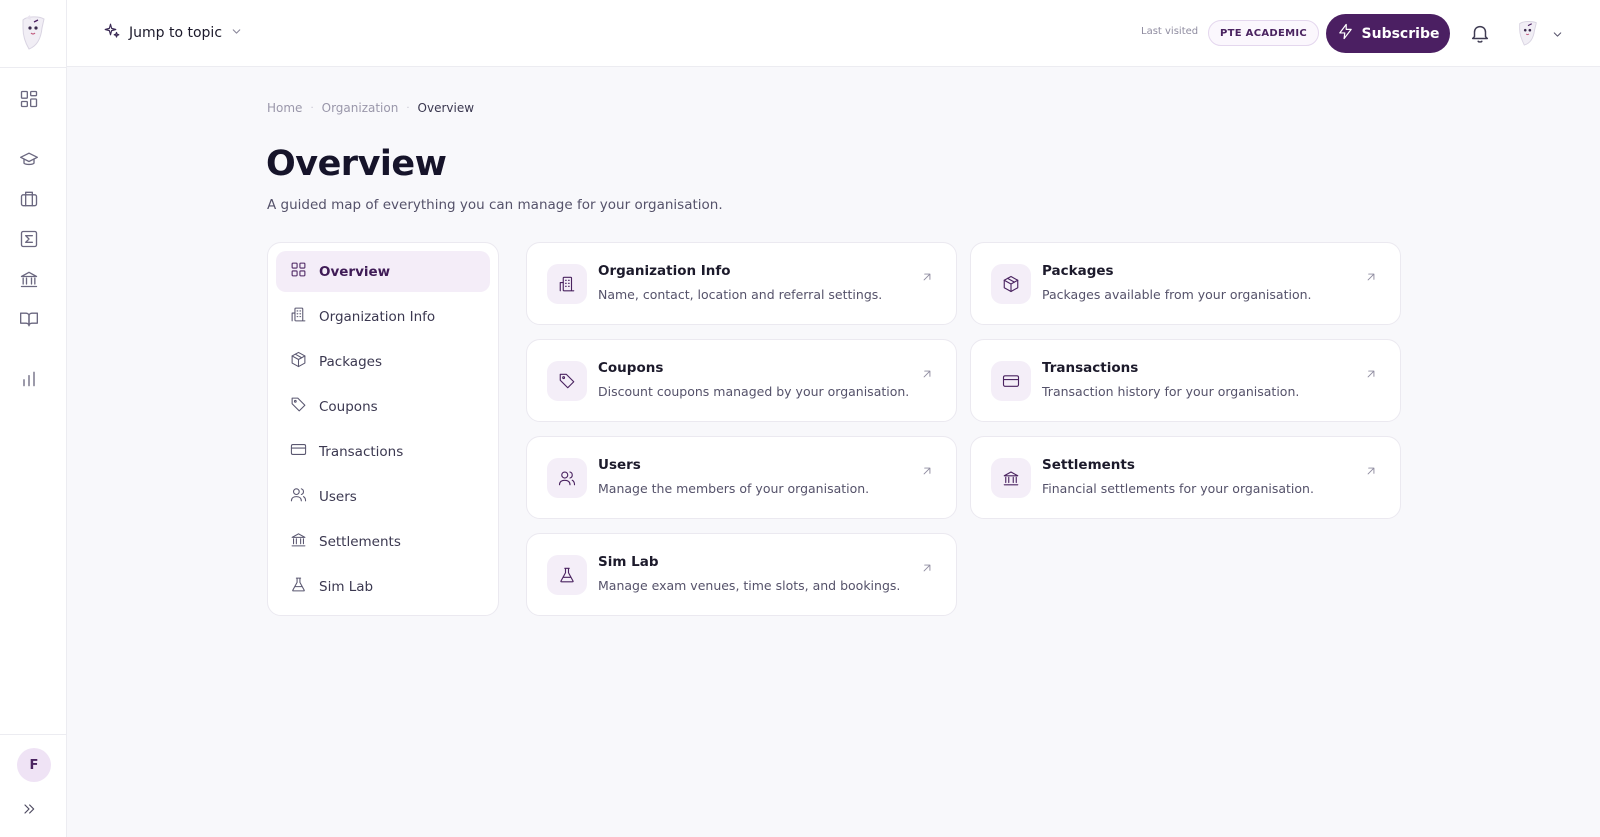 The width and height of the screenshot is (1600, 837). What do you see at coordinates (355, 271) in the screenshot?
I see `menu-item-label: Overview` at bounding box center [355, 271].